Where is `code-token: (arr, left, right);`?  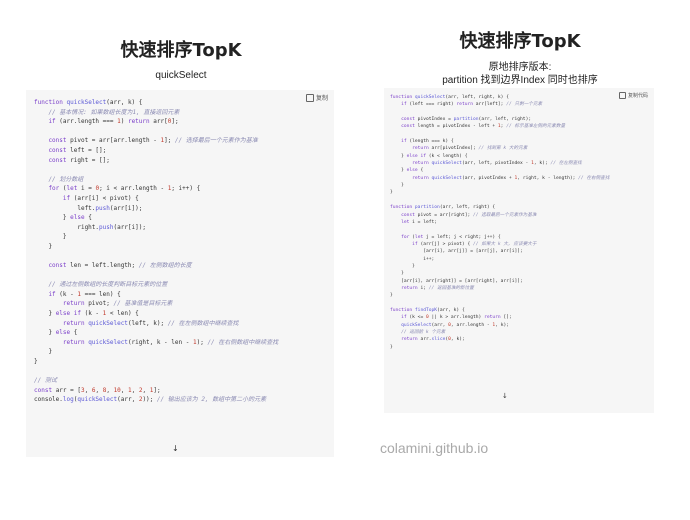
code-token: (arr, left, right); is located at coordinates (505, 120).